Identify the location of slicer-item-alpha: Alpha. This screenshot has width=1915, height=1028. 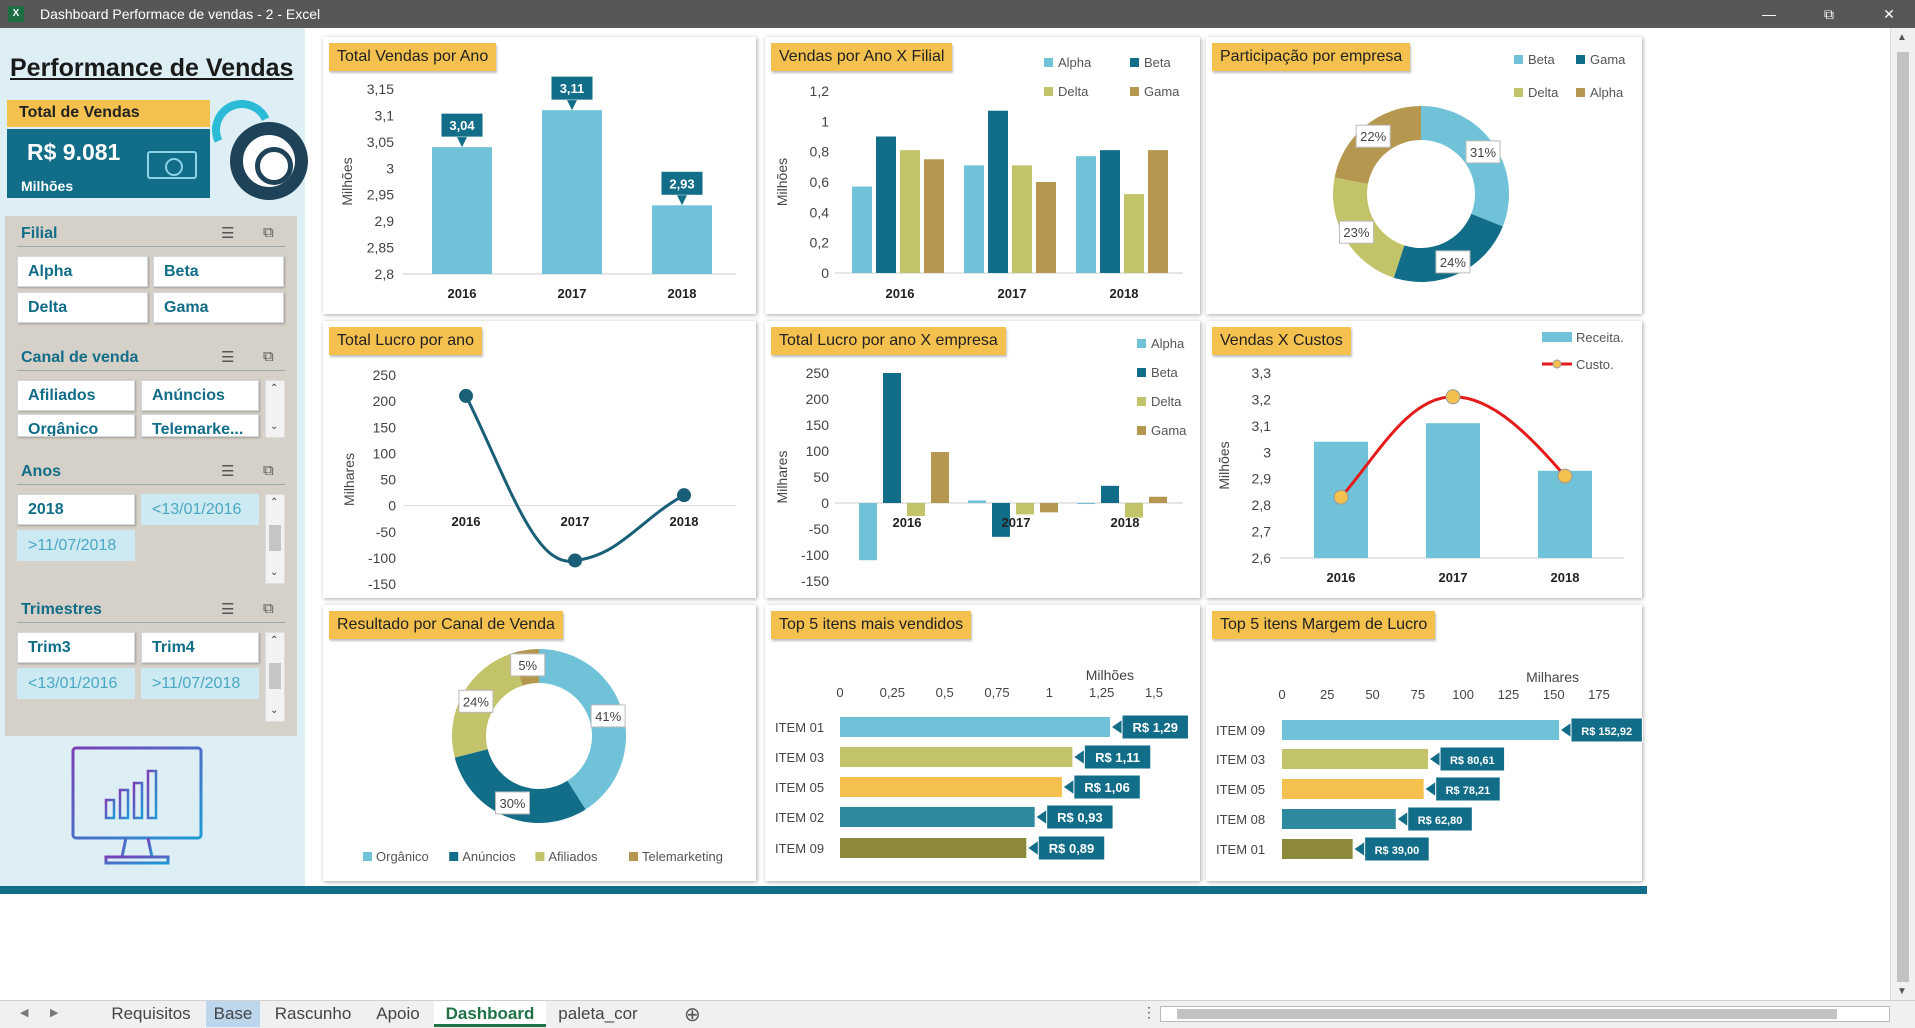
(82, 271).